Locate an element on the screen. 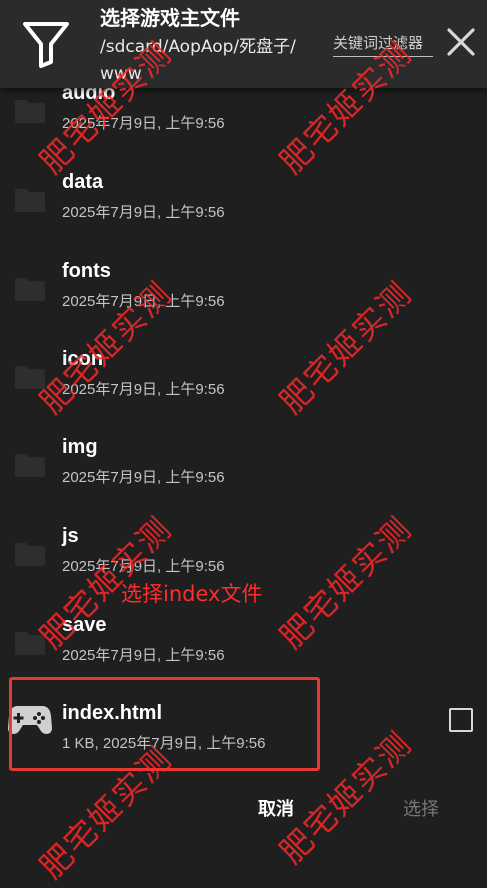  file-name: data is located at coordinates (83, 182).